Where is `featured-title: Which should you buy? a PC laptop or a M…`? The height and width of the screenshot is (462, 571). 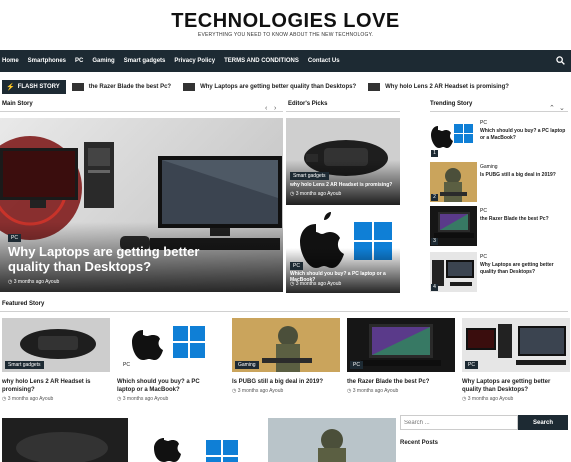
featured-title: Which should you buy? a PC laptop or a M… is located at coordinates (167, 386).